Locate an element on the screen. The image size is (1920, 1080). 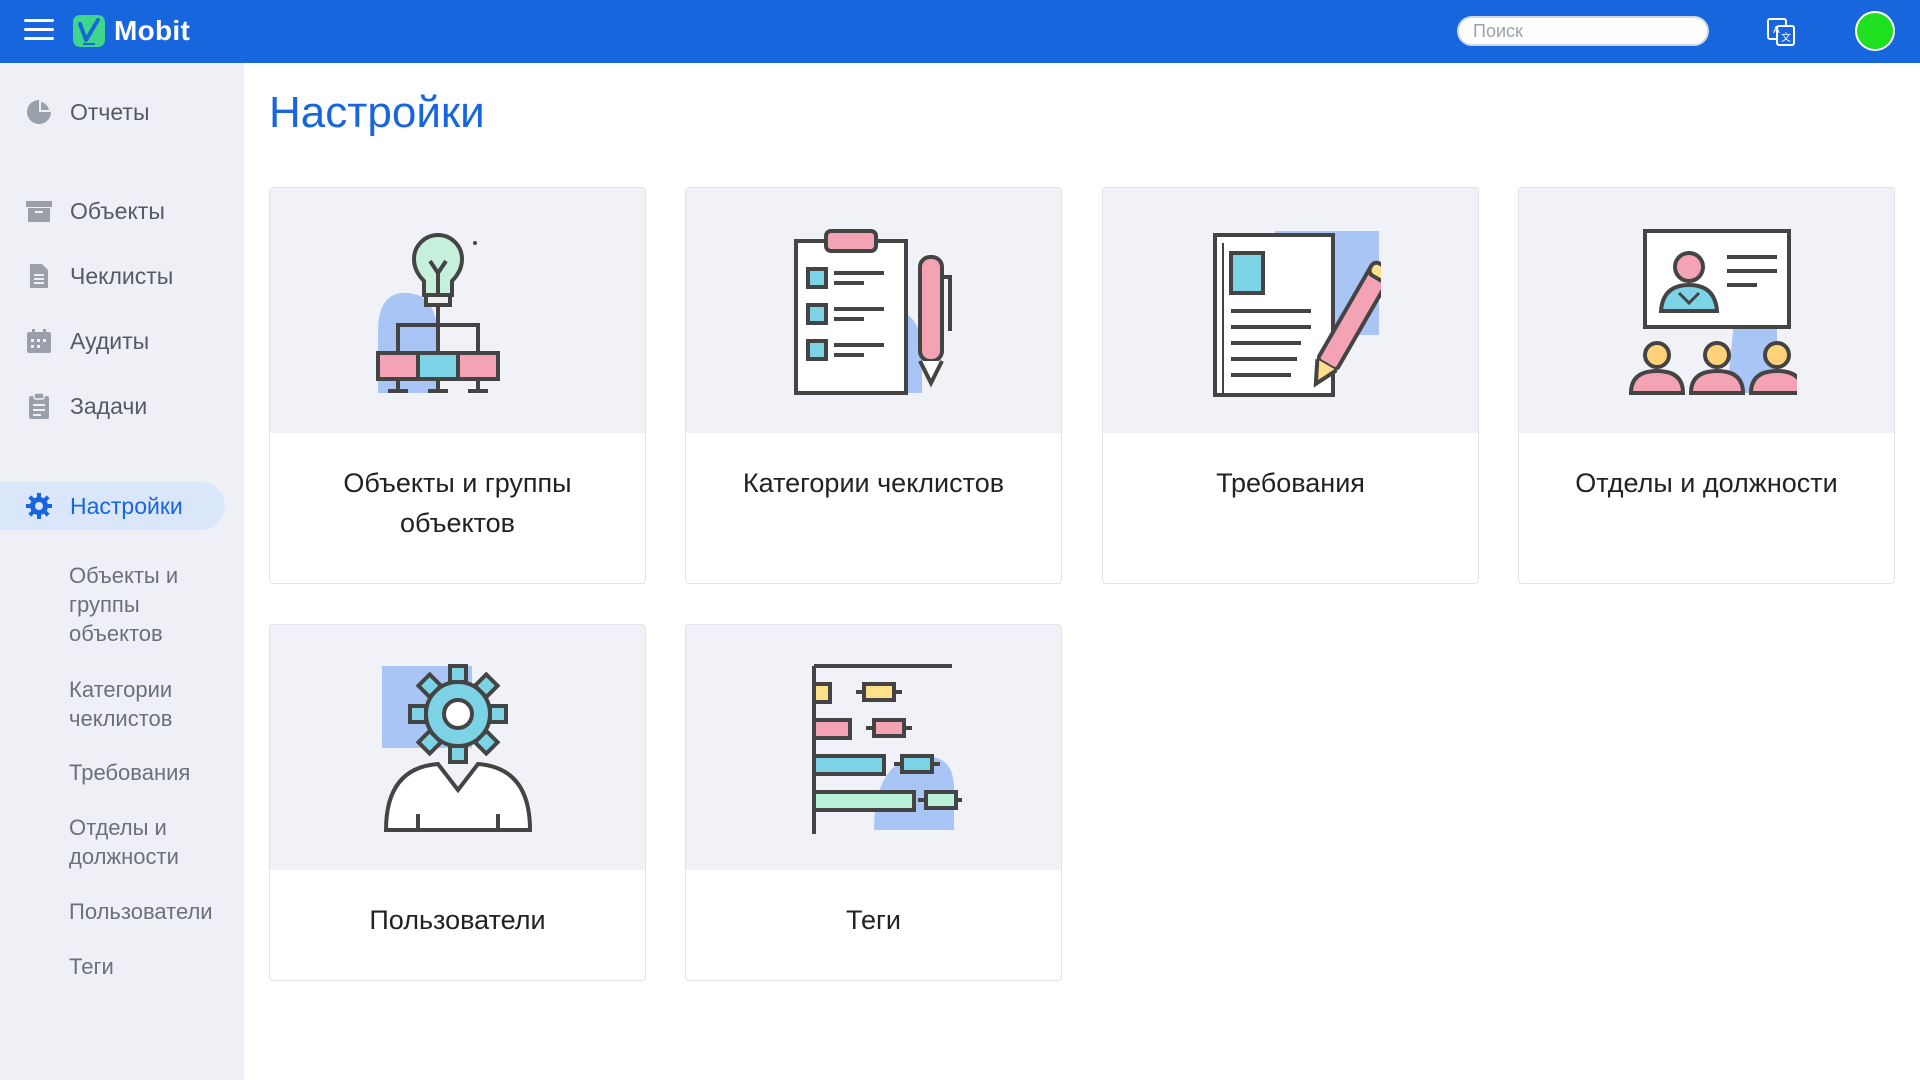
sidebar-subitem-checklist-categories: Категории чеклистов is located at coordinates (139, 704).